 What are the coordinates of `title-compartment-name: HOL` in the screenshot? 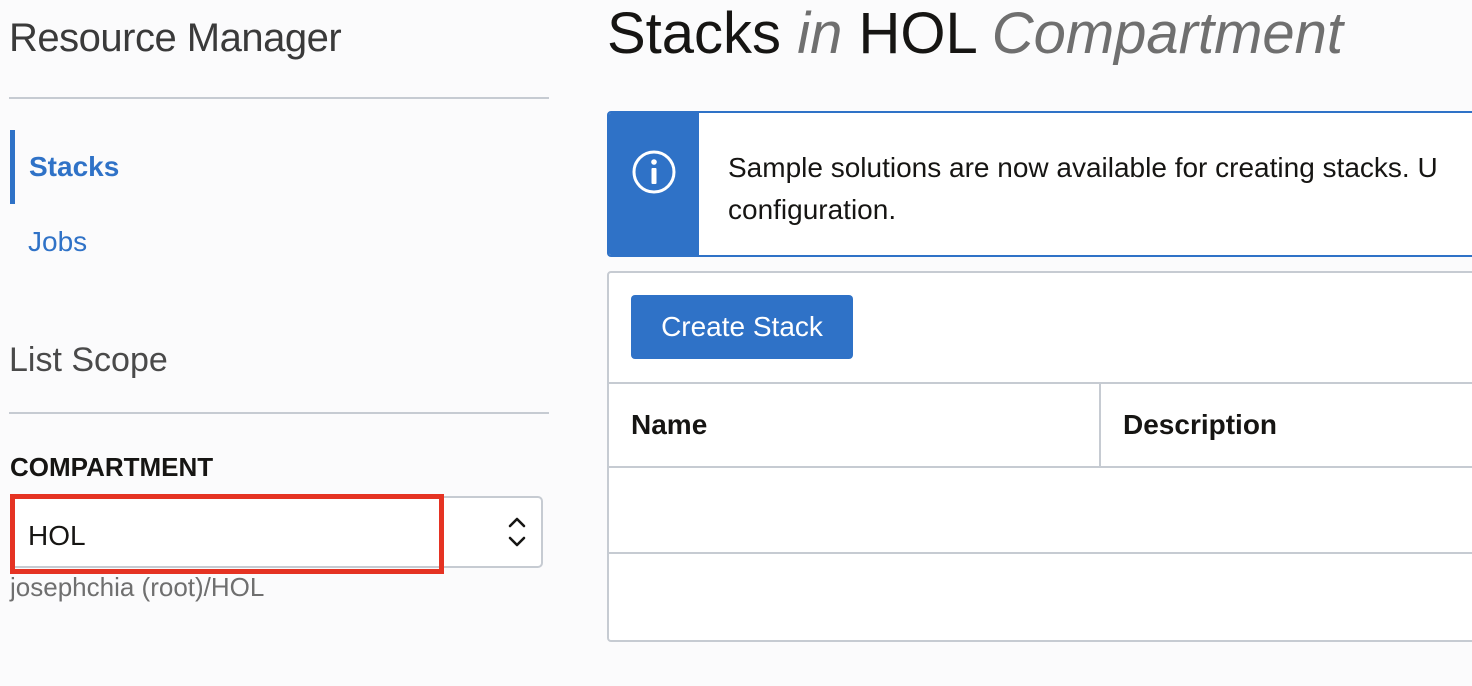 It's located at (917, 33).